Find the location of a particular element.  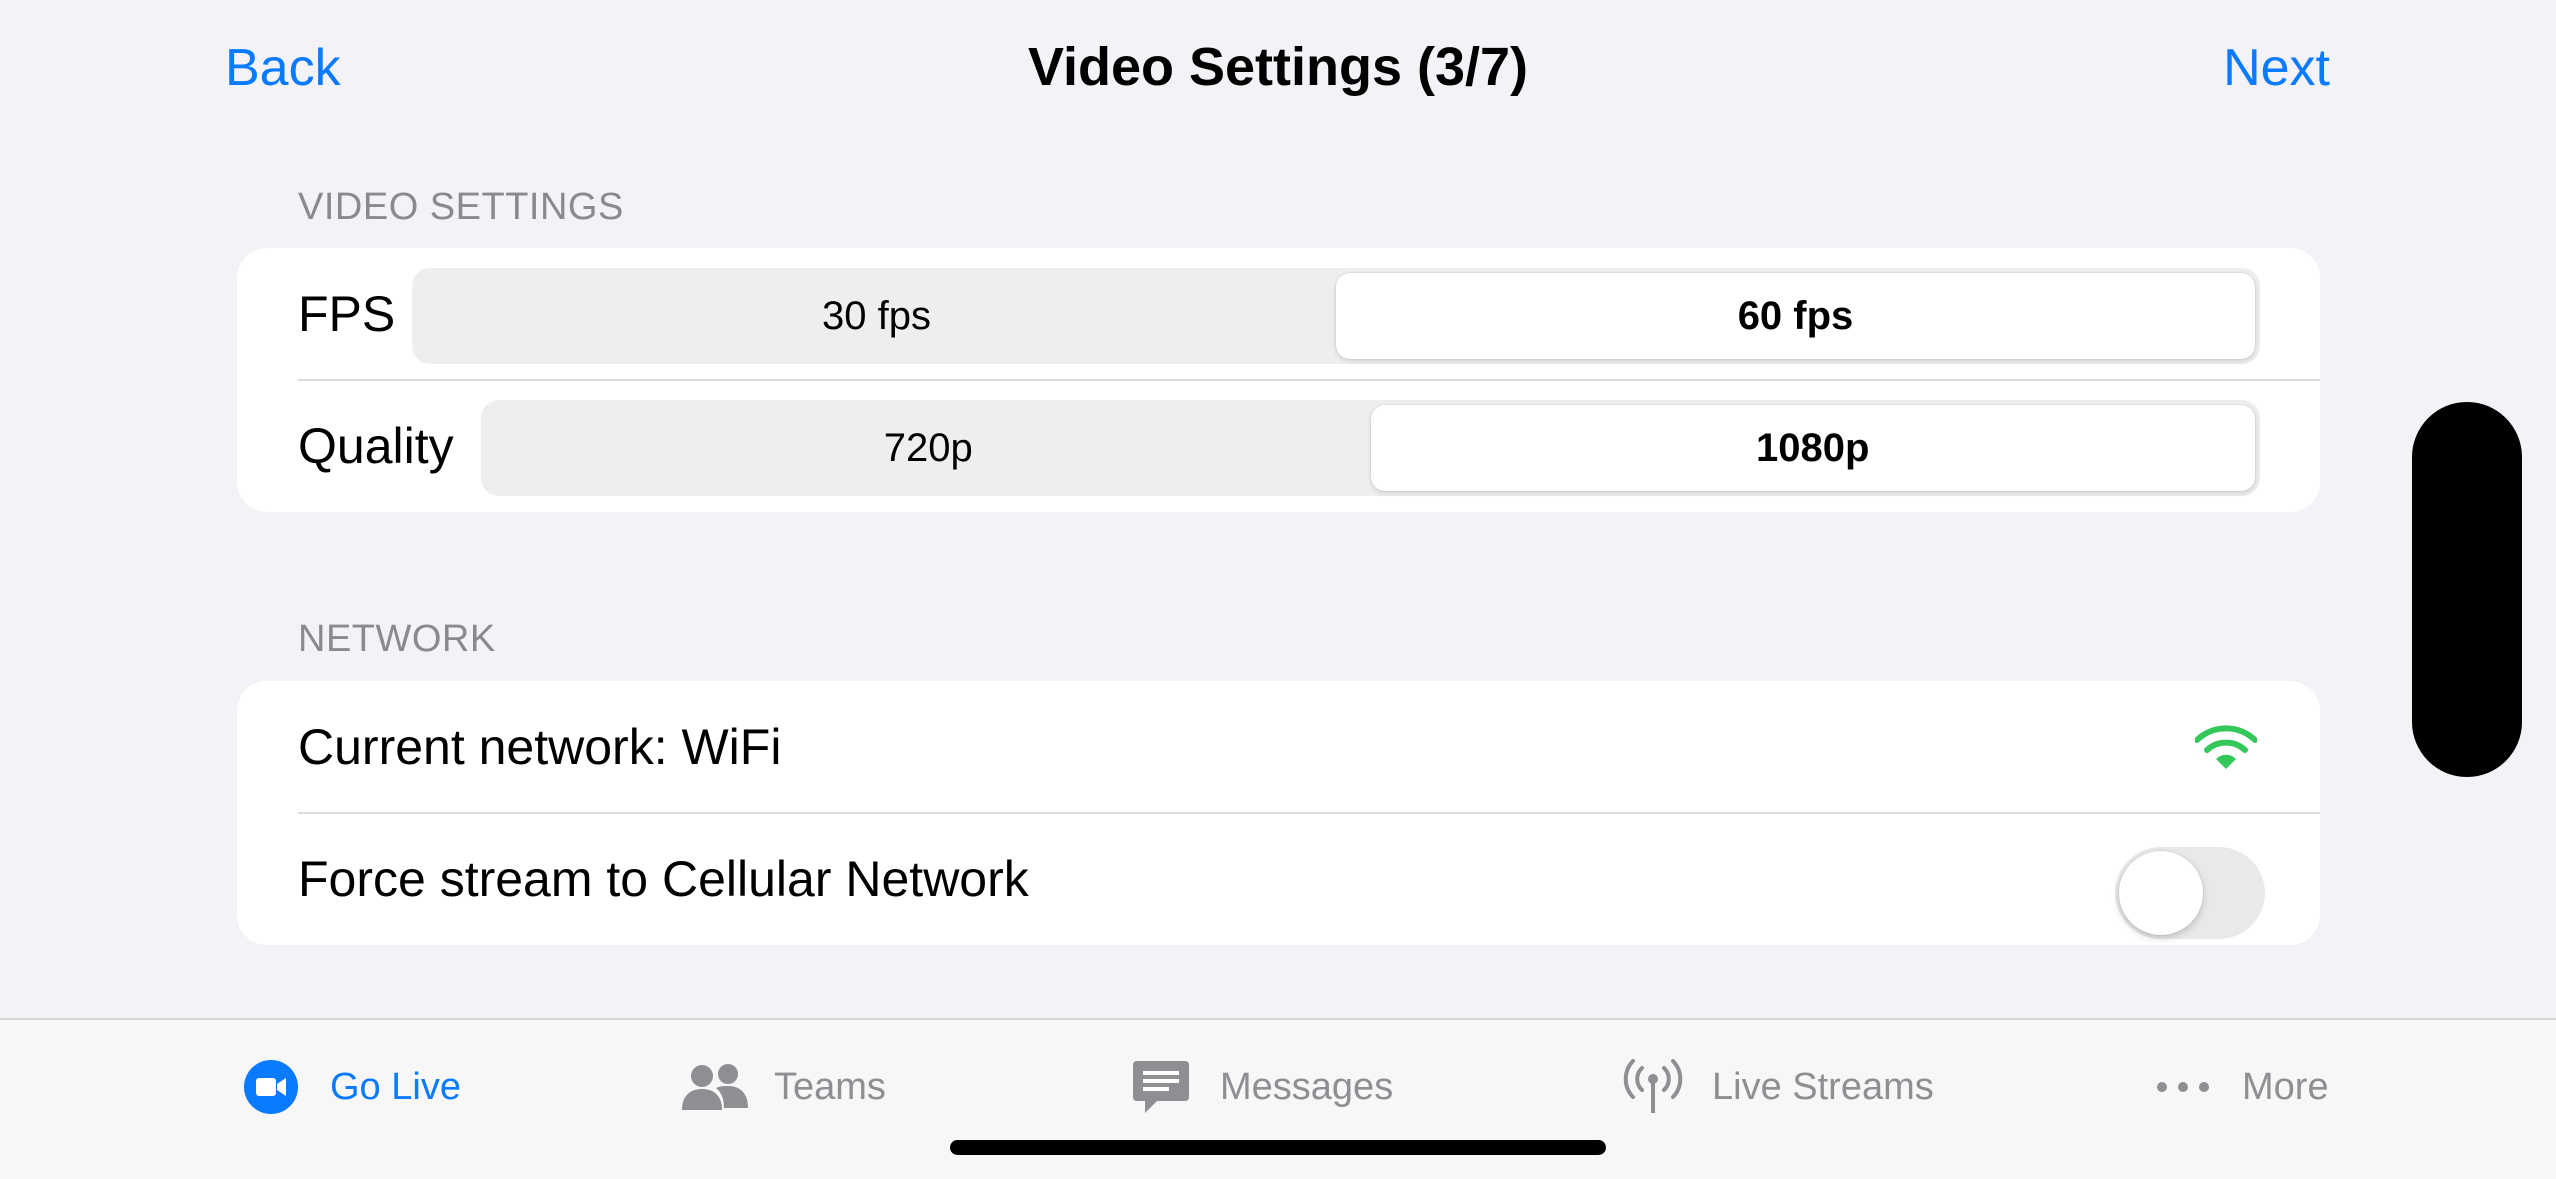

fps-row: FPS 30 fps 60 fps is located at coordinates (1278, 314).